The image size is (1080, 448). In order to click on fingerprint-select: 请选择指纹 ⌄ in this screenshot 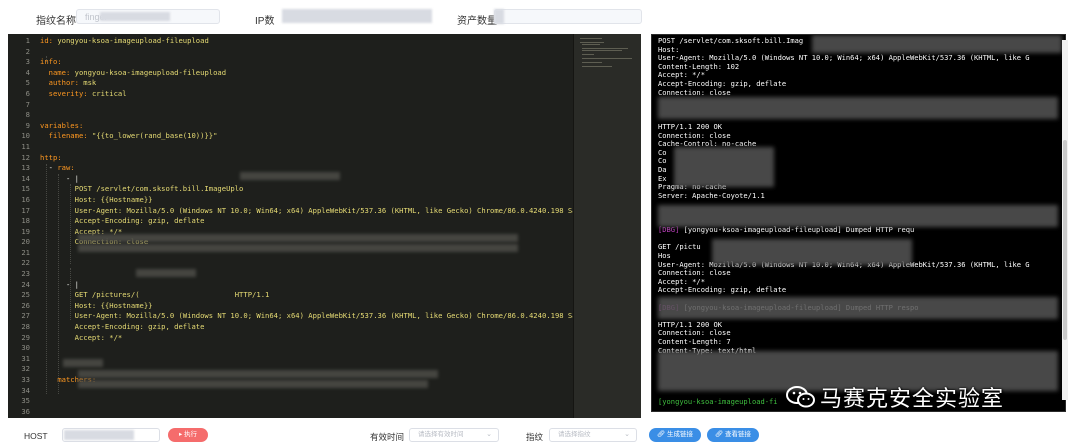, I will do `click(593, 435)`.